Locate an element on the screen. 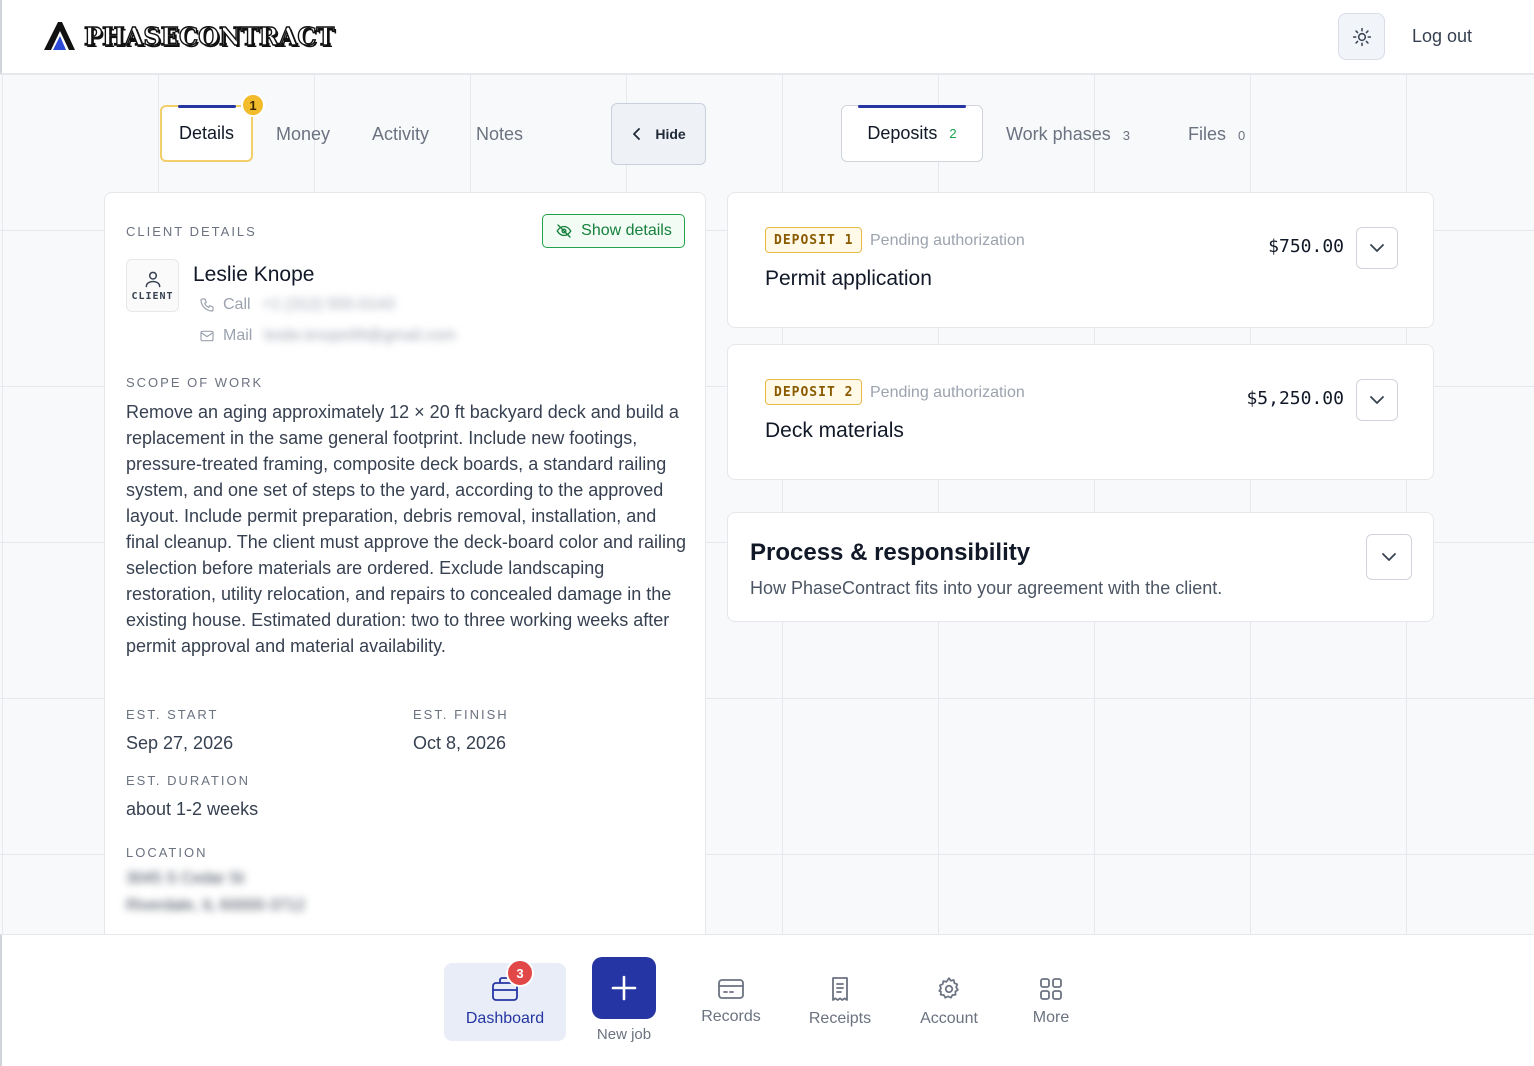 This screenshot has height=1066, width=1534. location-label: LOCATION is located at coordinates (167, 852).